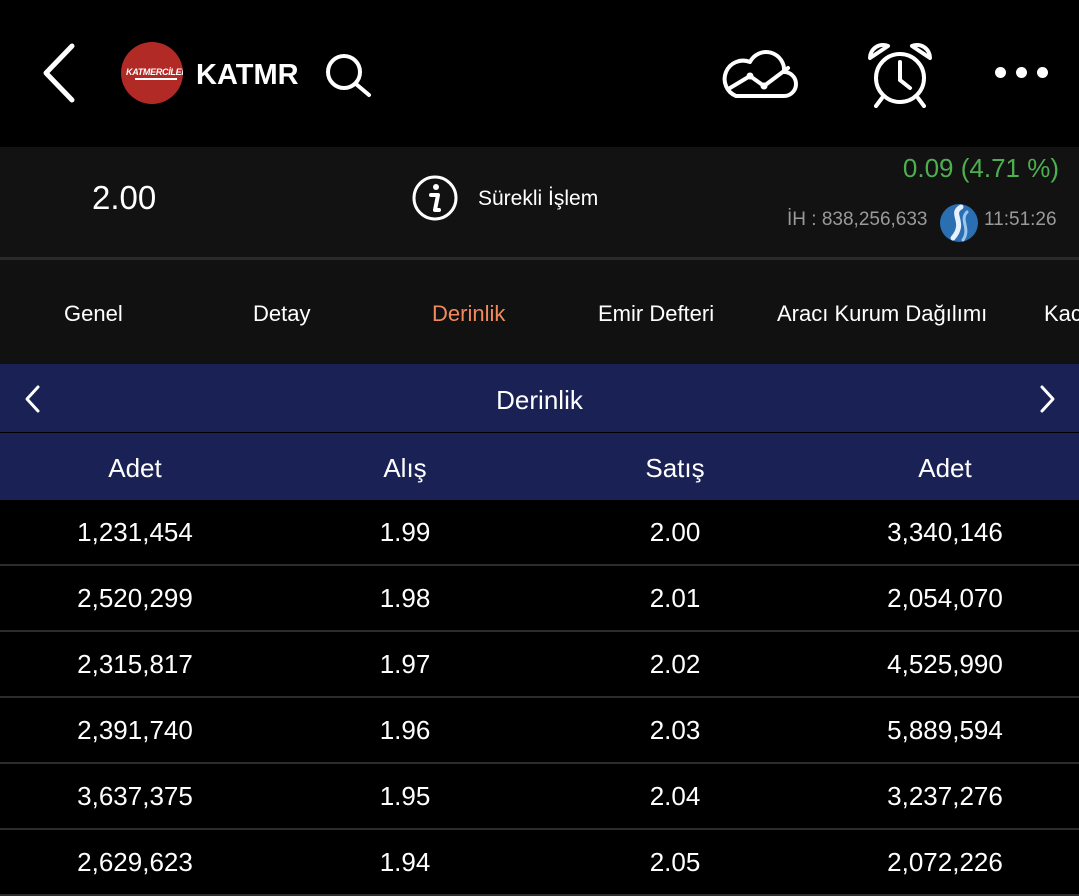  I want to click on bid-quantity: 3,637,375, so click(135, 796).